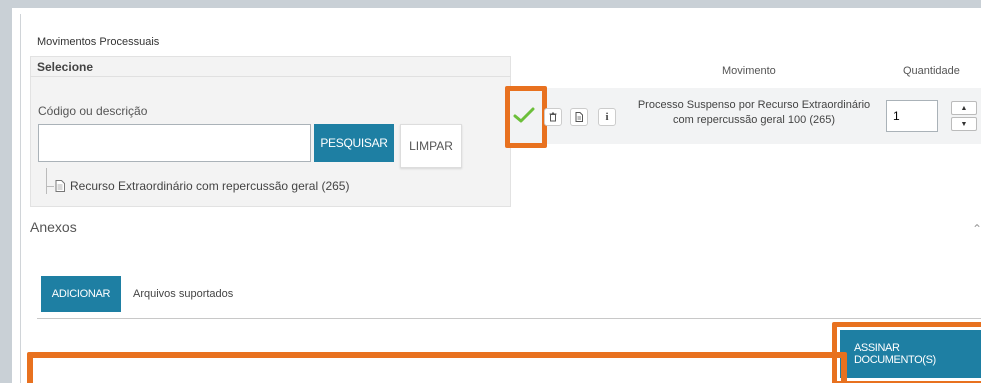 This screenshot has width=981, height=383. Describe the element at coordinates (509, 318) in the screenshot. I see `anexos-divider` at that location.